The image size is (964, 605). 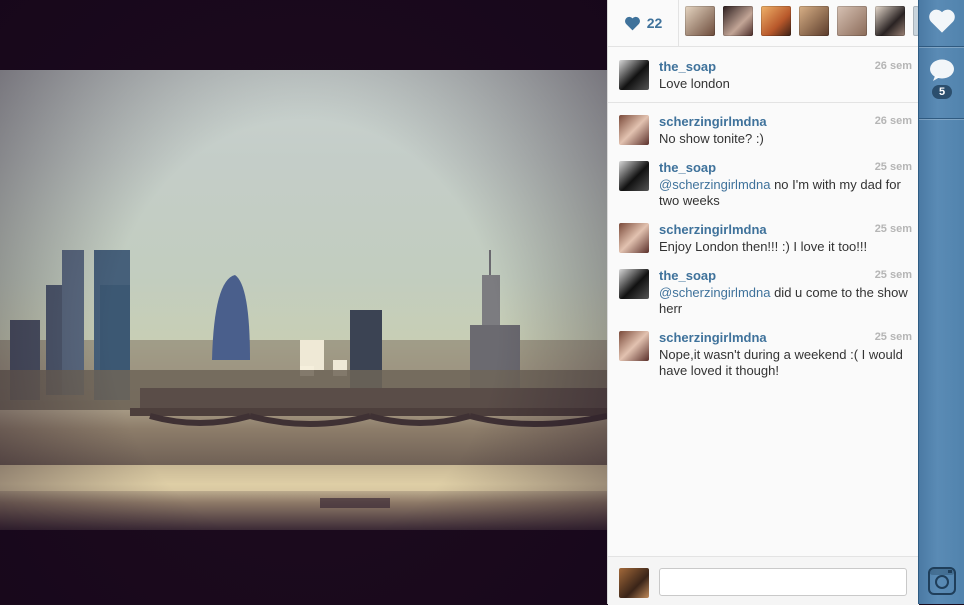 What do you see at coordinates (634, 583) in the screenshot?
I see `current-user-avatar` at bounding box center [634, 583].